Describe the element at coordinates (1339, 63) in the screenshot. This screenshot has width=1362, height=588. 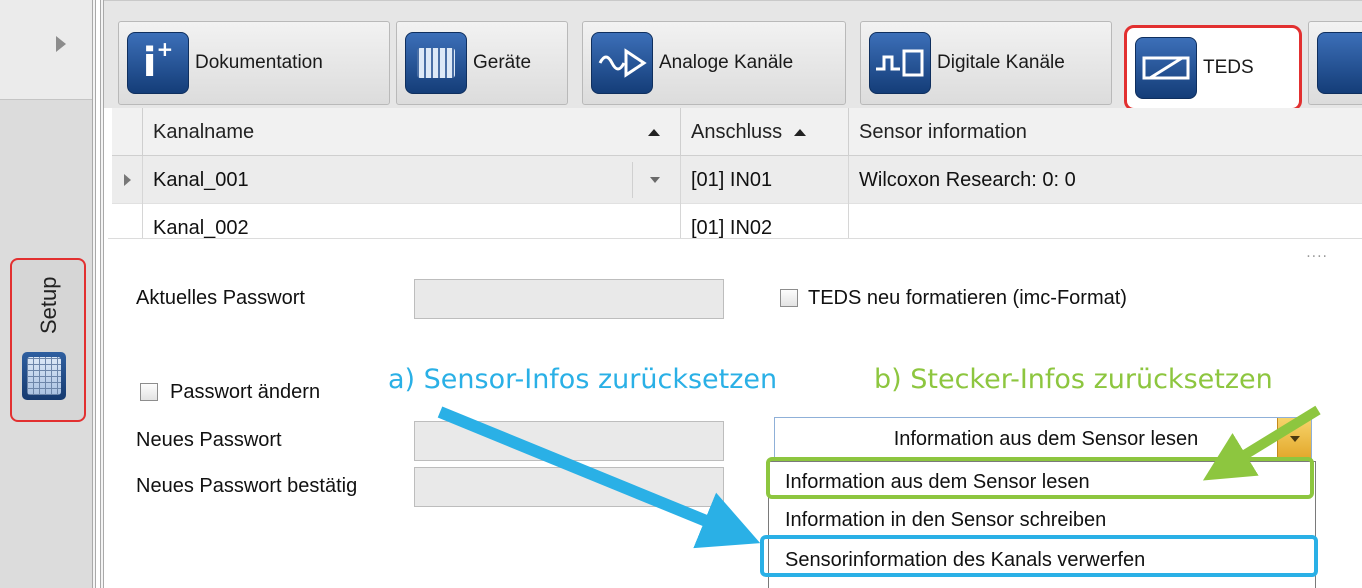
I see `overflow-tab-icon` at that location.